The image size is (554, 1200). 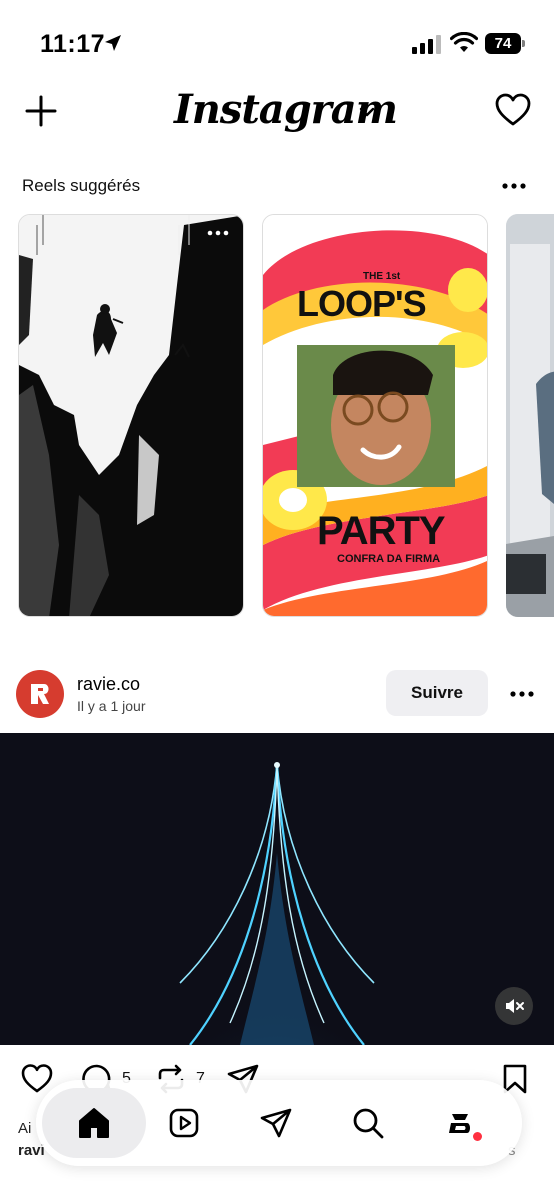 What do you see at coordinates (367, 112) in the screenshot?
I see `chevron-down-icon` at bounding box center [367, 112].